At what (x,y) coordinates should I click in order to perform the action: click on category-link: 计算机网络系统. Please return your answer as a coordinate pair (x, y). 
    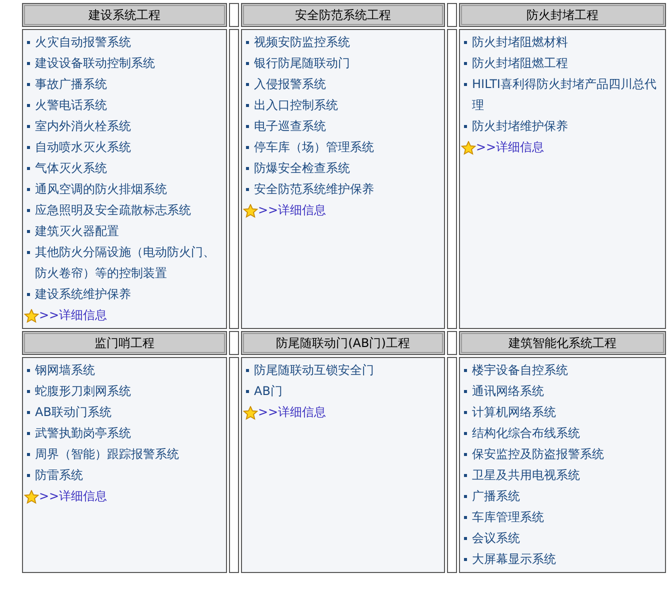
    Looking at the image, I should click on (514, 412).